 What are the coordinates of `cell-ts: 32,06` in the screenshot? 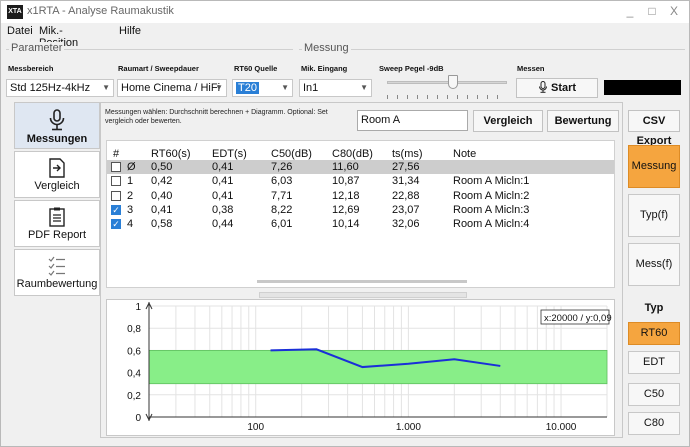 It's located at (406, 224).